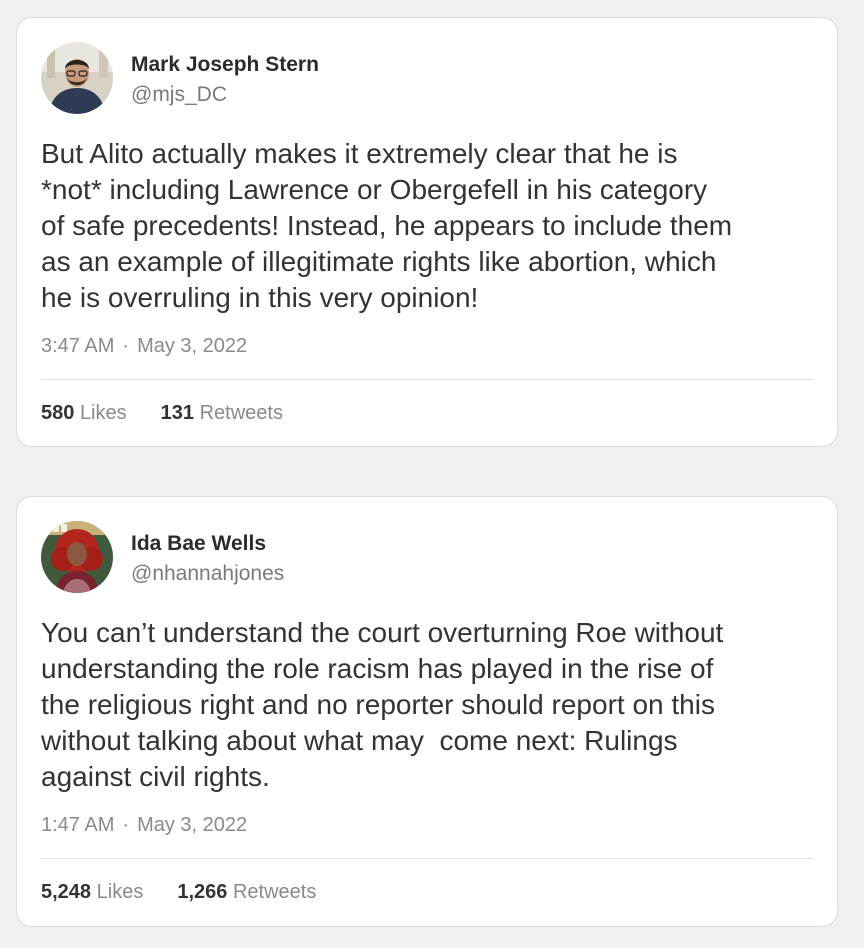 This screenshot has width=864, height=948. I want to click on likes-stat: 5,248 Likes, so click(92, 892).